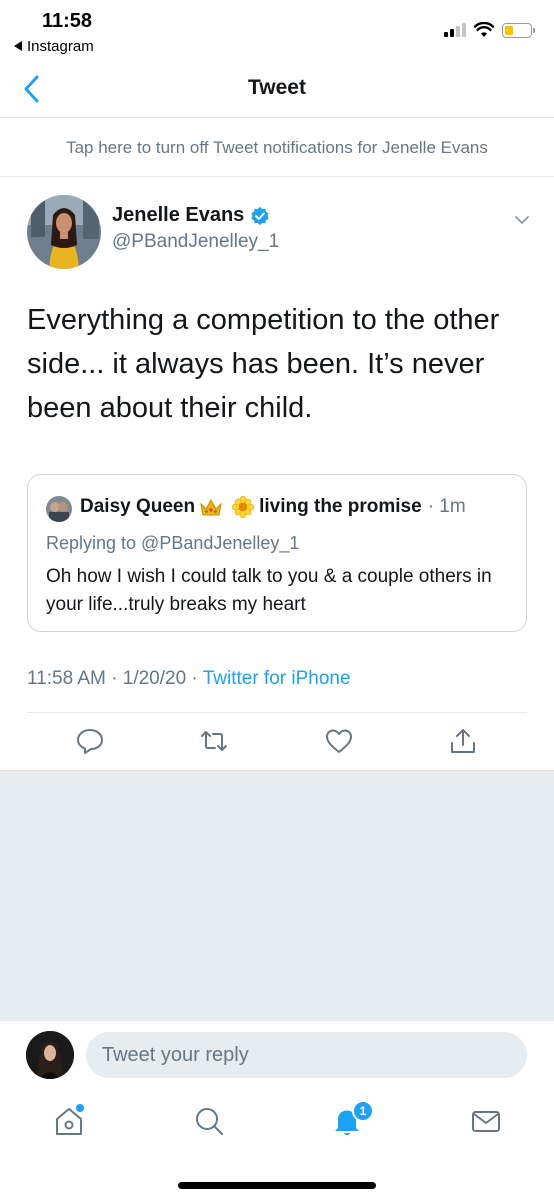  I want to click on chevron-down-icon, so click(522, 220).